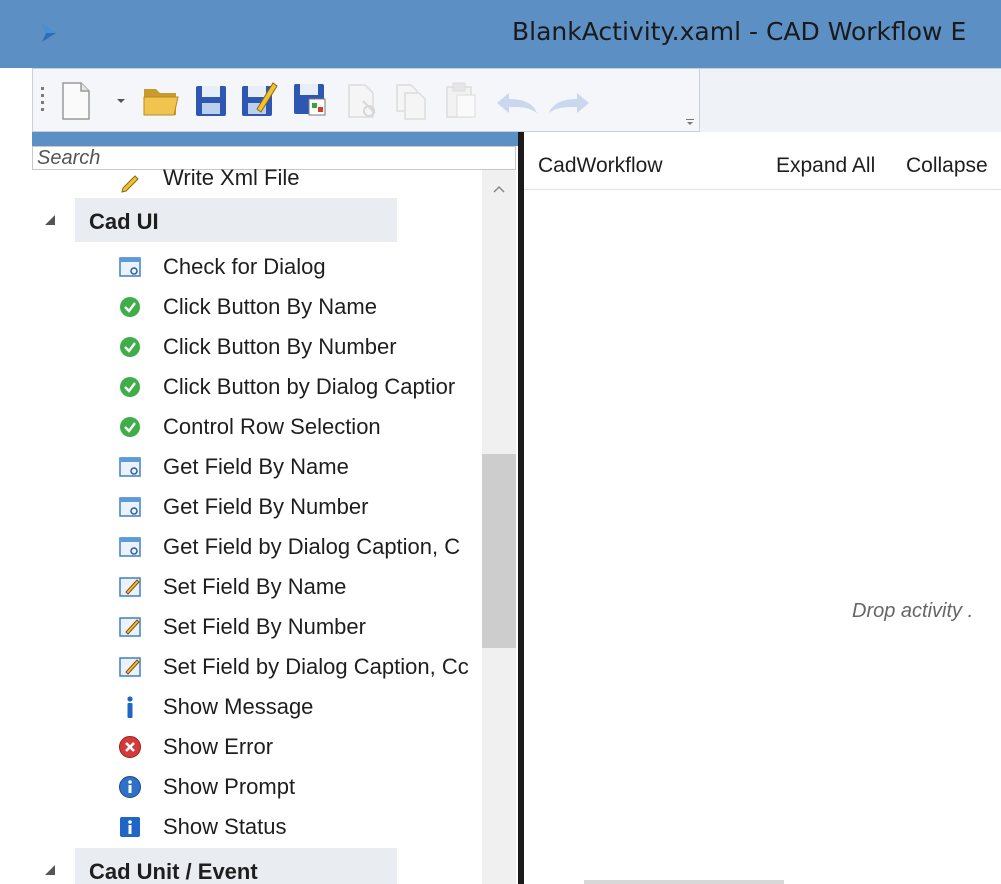 The height and width of the screenshot is (884, 1001). What do you see at coordinates (411, 102) in the screenshot?
I see `copy-icon` at bounding box center [411, 102].